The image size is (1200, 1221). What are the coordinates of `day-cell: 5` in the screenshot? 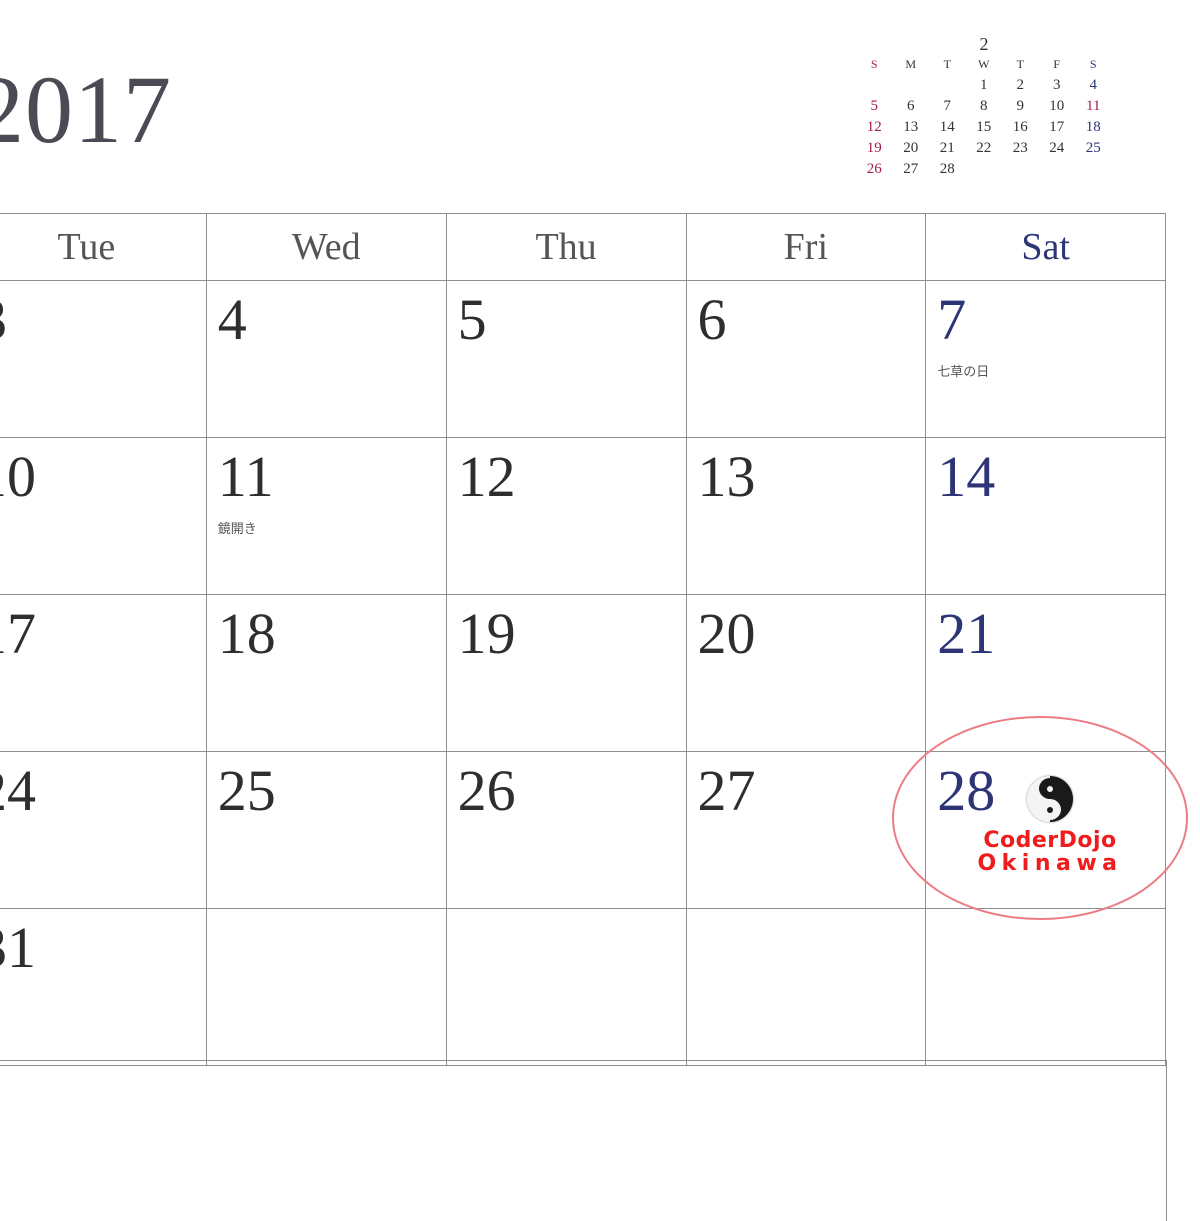 It's located at (566, 359).